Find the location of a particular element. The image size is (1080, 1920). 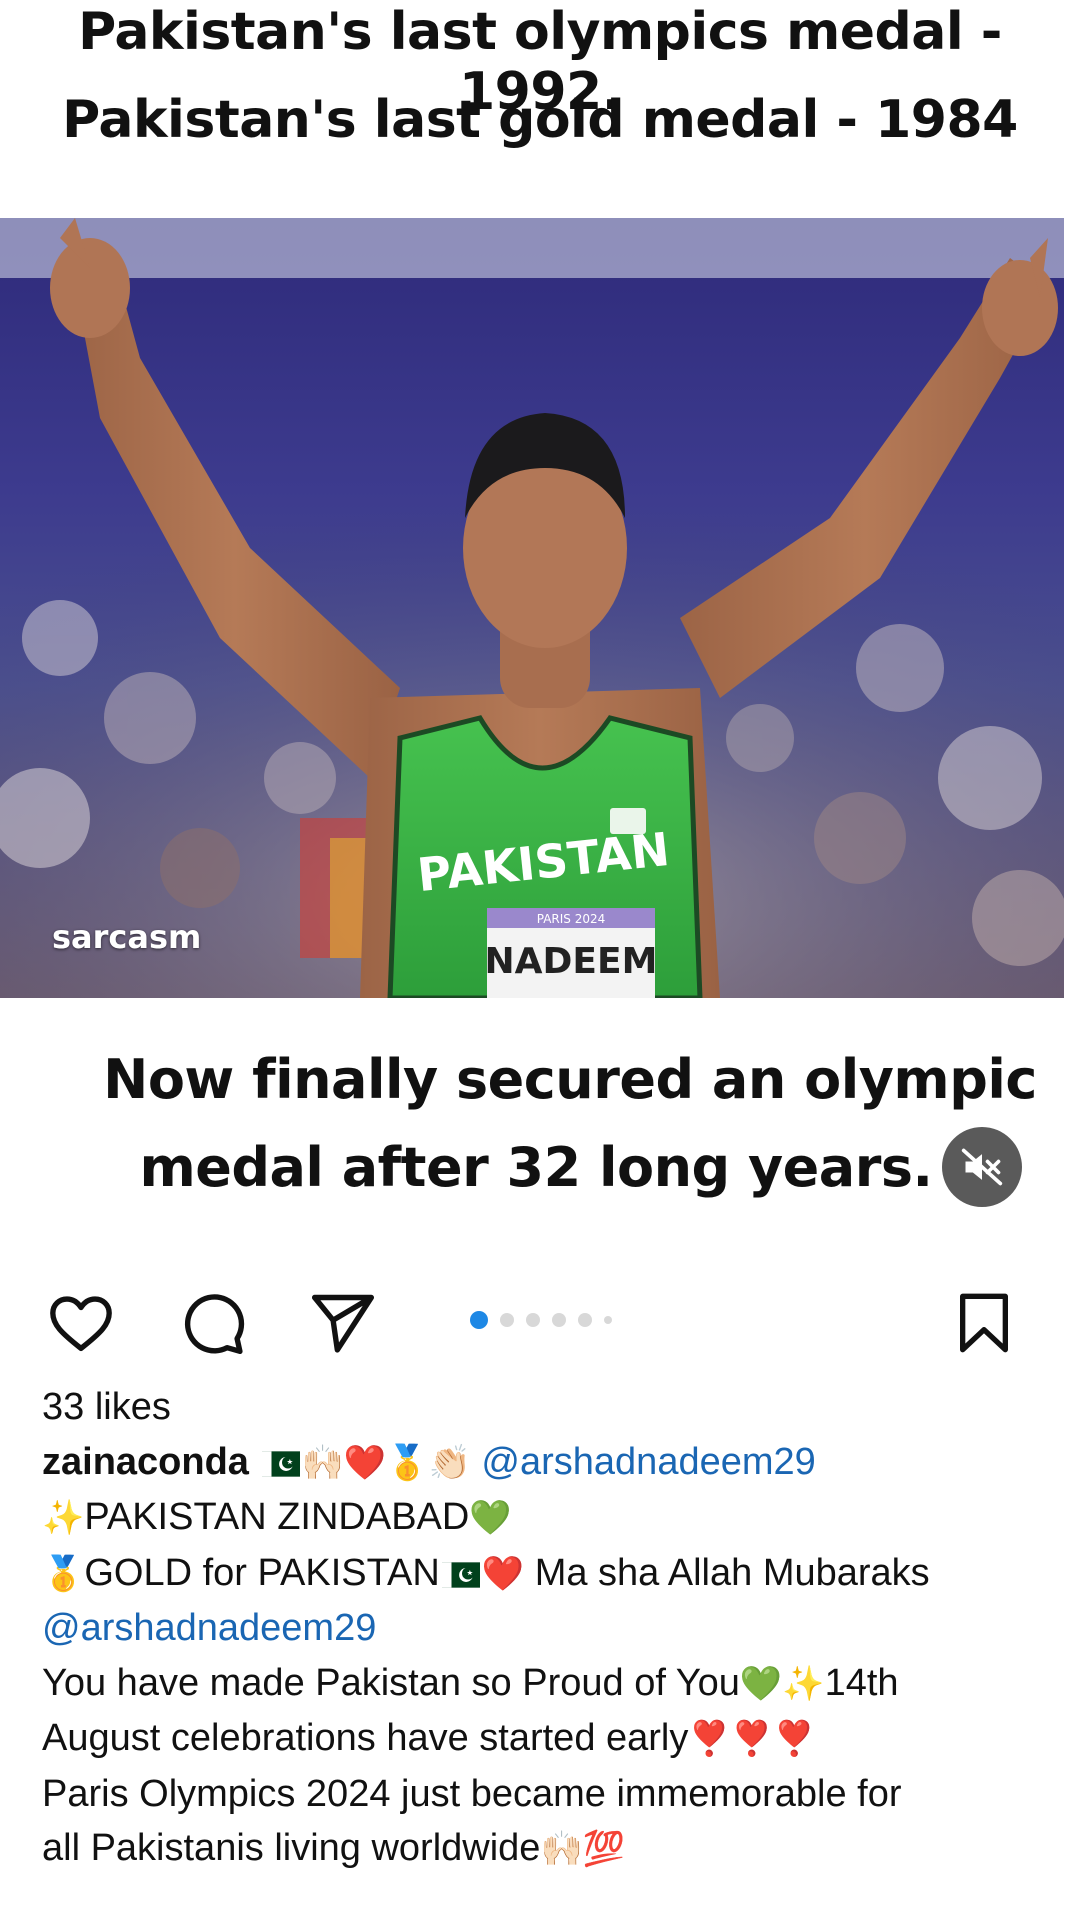

caption-line-4: @arshadnadeem29 is located at coordinates (547, 1628).